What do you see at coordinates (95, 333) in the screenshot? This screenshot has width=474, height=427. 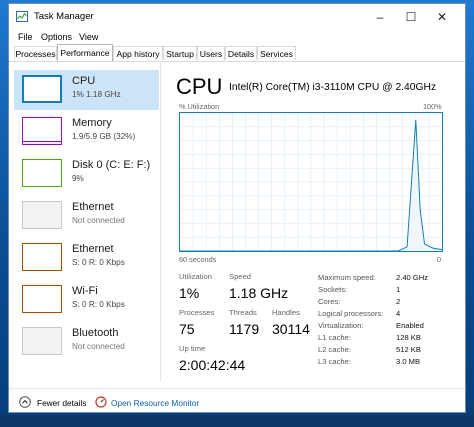 I see `sidebar-item-title: Bluetooth` at bounding box center [95, 333].